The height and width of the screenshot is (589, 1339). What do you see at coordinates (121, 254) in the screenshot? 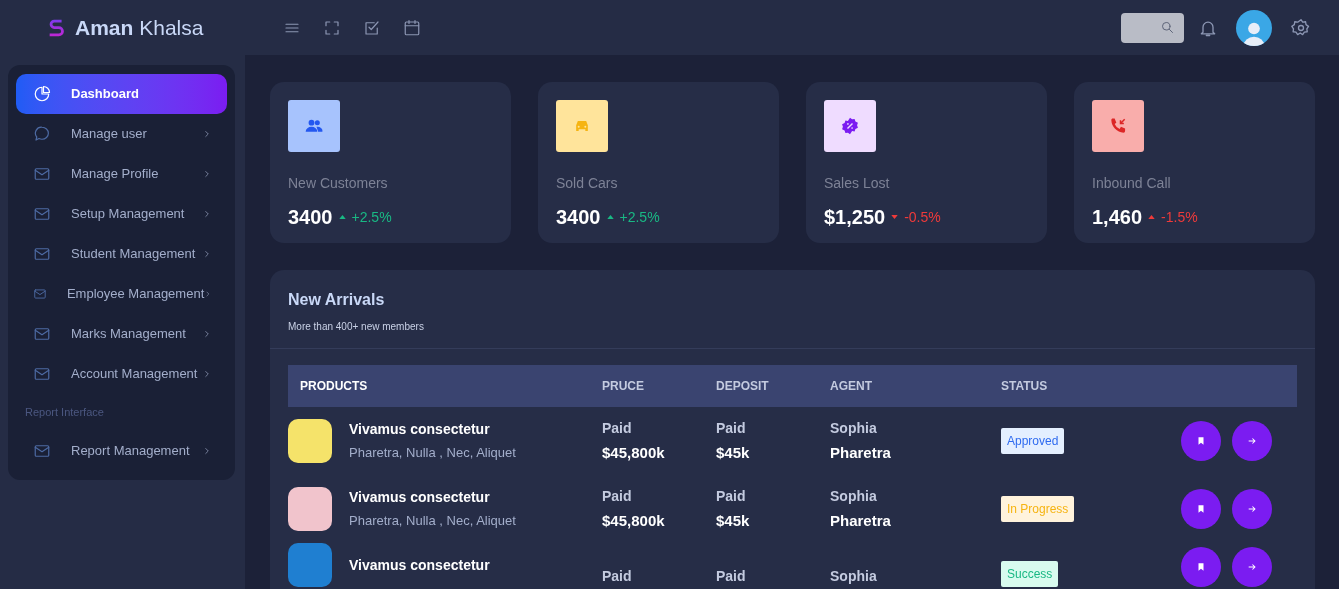
I see `sidebar-item: Student Management` at bounding box center [121, 254].